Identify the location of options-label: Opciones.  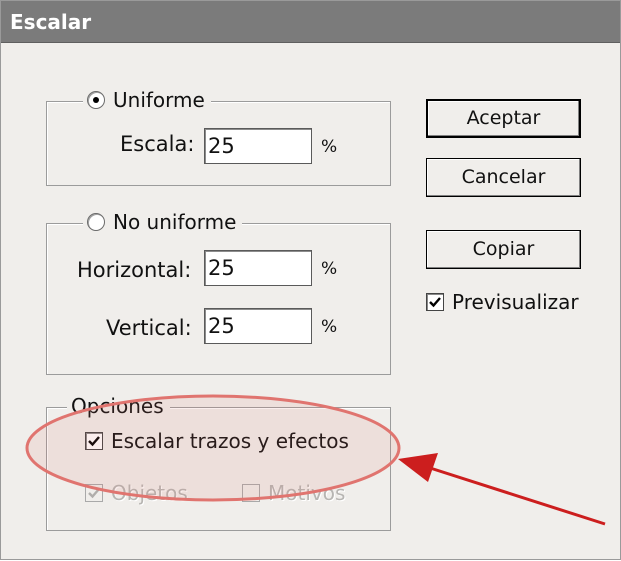
(117, 406).